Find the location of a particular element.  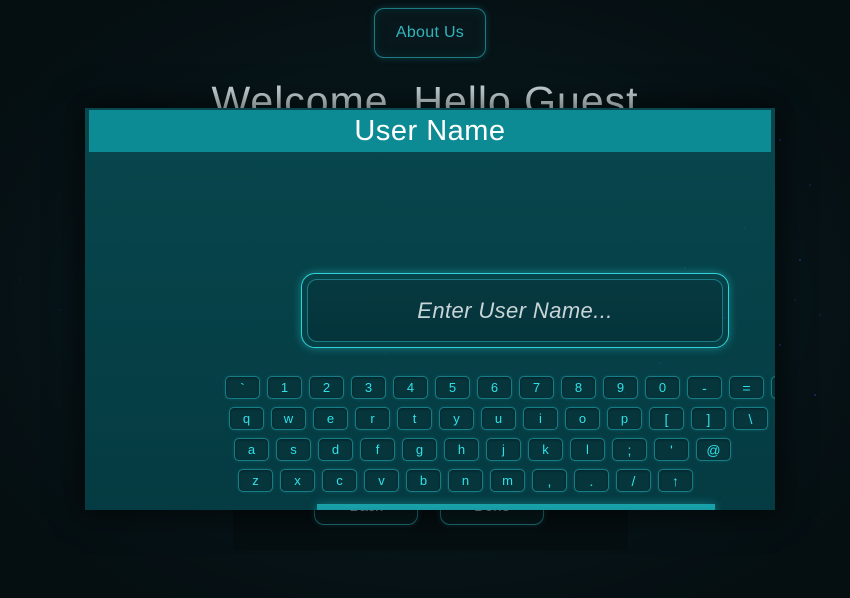

key-w: w is located at coordinates (288, 418).